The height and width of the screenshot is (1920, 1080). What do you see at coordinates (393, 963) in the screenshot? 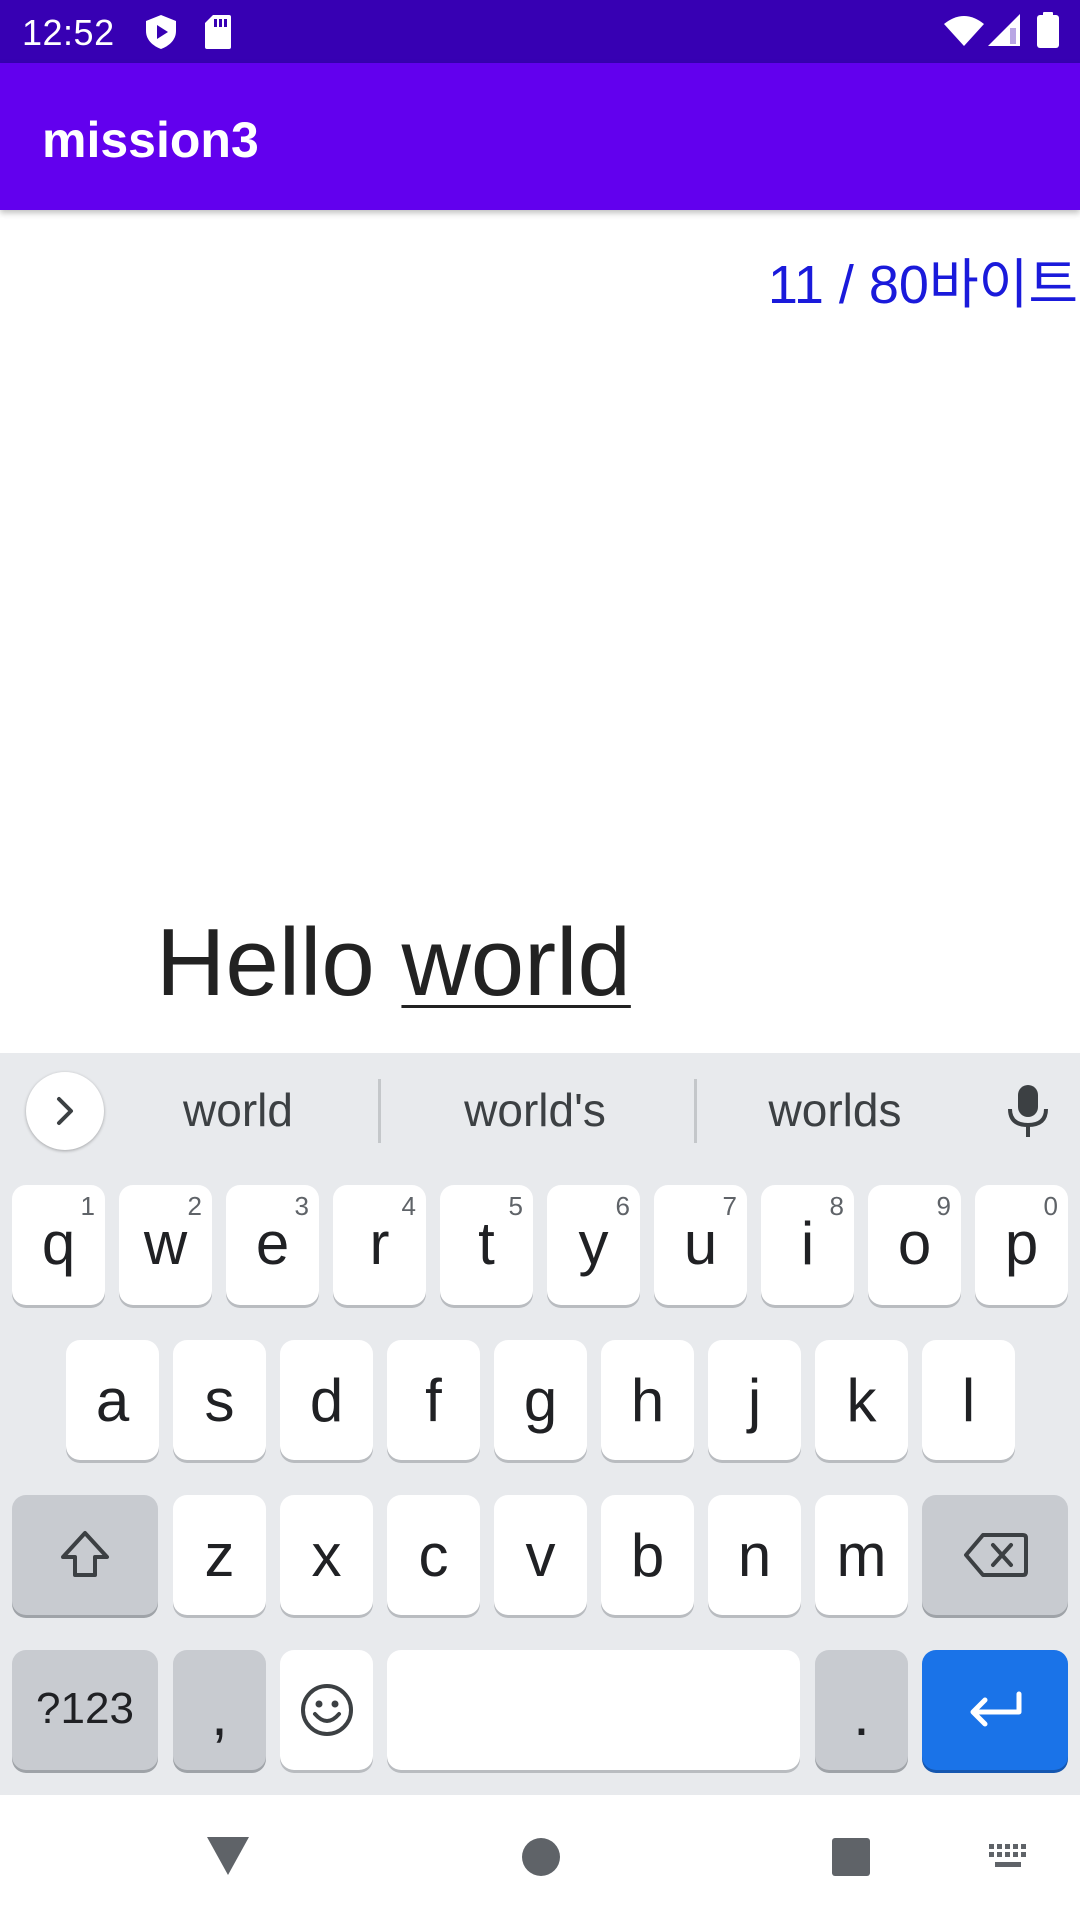
I see `message-input: Hello world` at bounding box center [393, 963].